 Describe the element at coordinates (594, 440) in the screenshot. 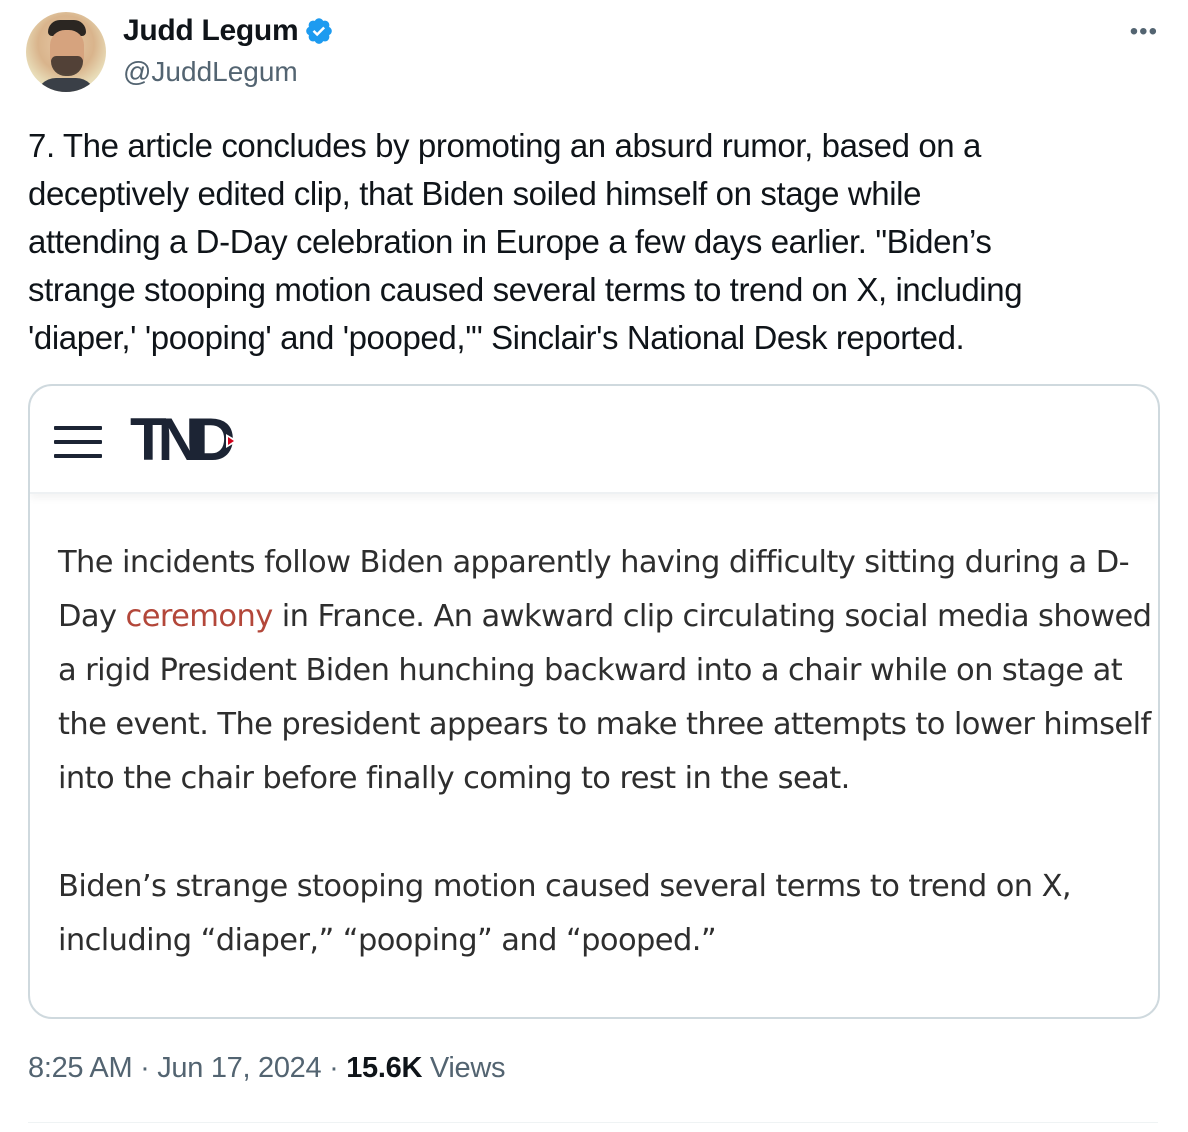

I see `site-header: TND` at that location.